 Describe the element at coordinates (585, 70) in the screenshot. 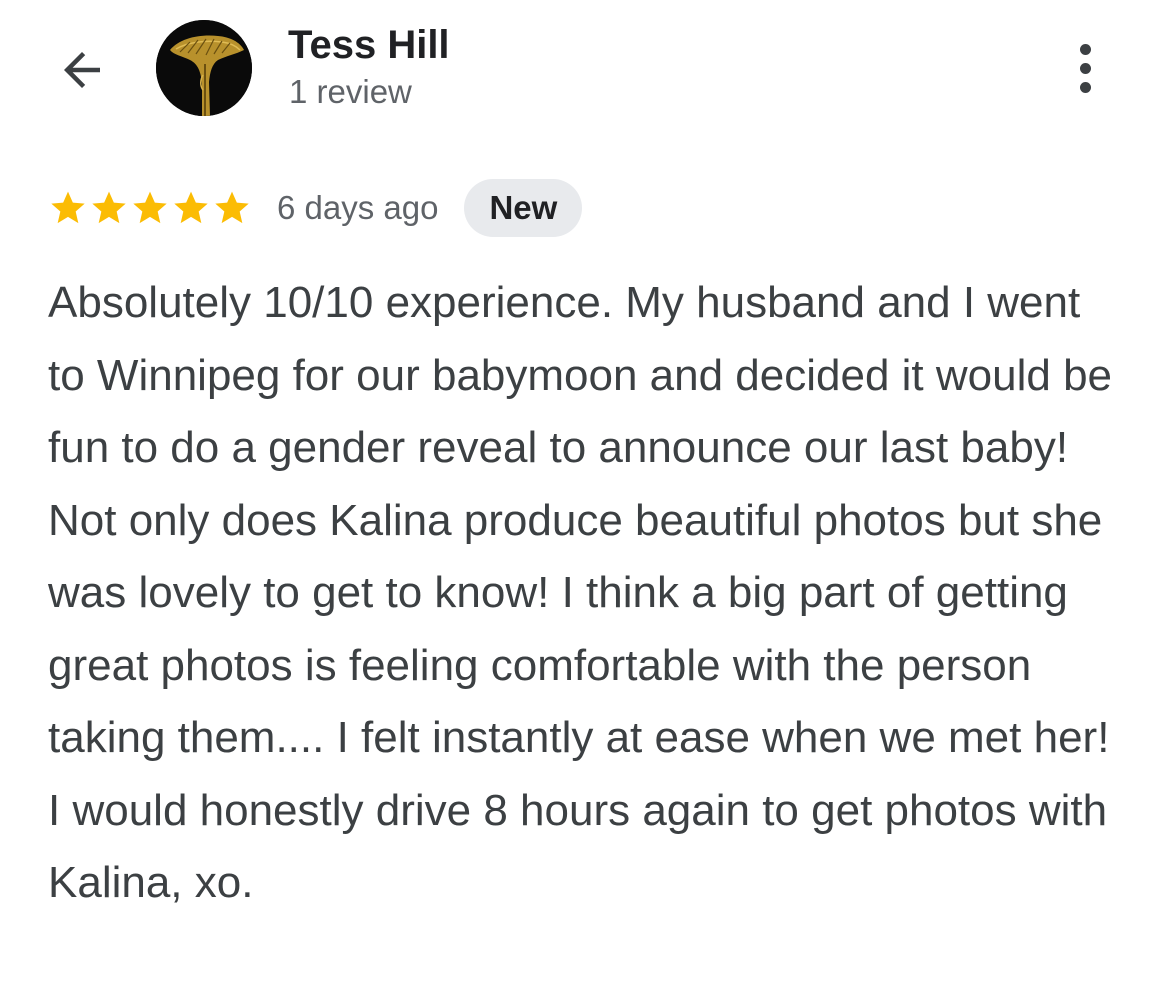

I see `review-header: Tess Hill 1 review` at that location.